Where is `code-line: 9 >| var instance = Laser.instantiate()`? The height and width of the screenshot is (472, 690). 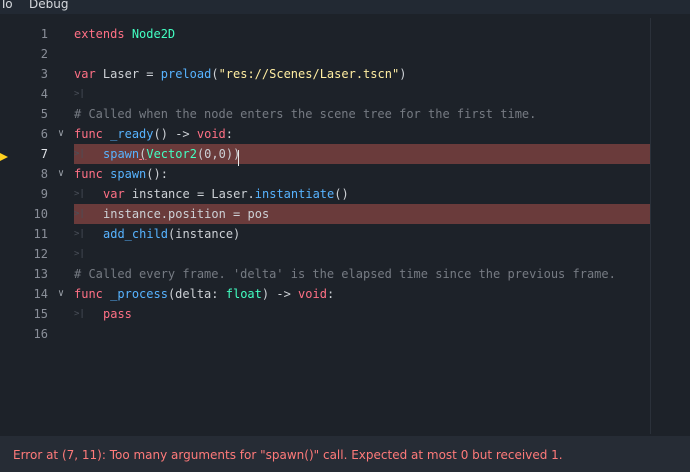 code-line: 9 >| var instance = Laser.instantiate() is located at coordinates (325, 194).